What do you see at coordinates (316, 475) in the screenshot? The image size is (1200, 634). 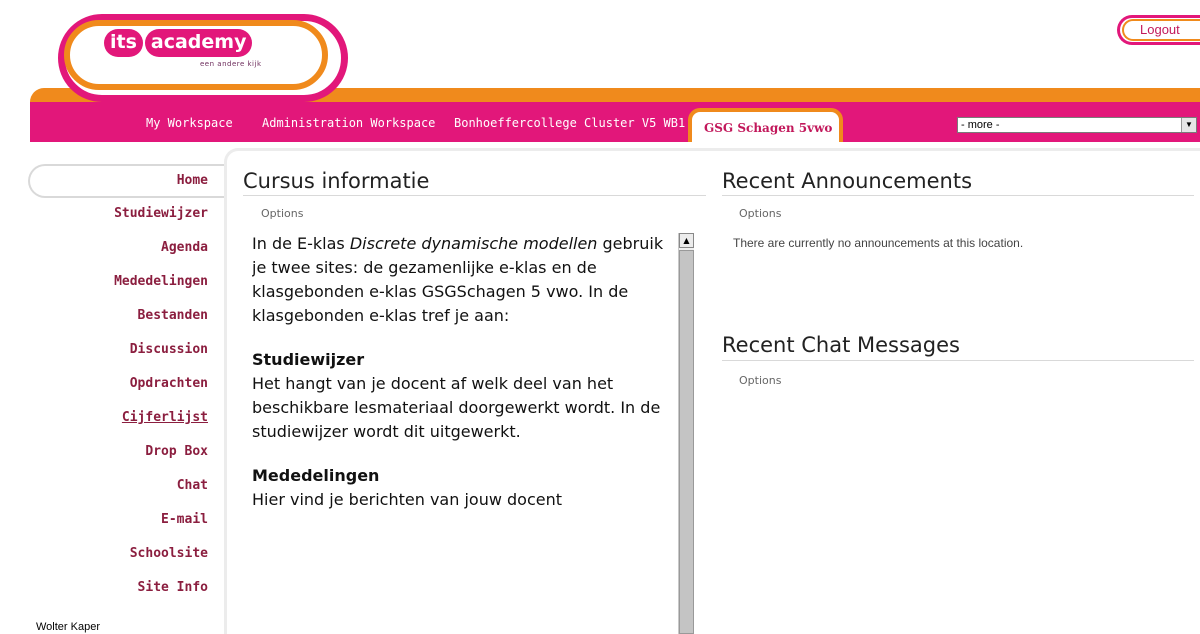 I see `mededelingen-heading: Mededelingen` at bounding box center [316, 475].